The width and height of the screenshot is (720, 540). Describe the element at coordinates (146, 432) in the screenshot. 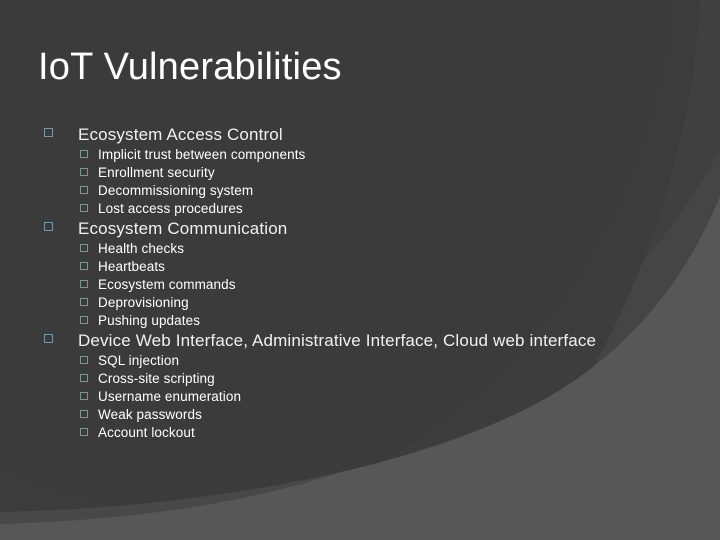

I see `outline-level2-label: Account lockout` at that location.